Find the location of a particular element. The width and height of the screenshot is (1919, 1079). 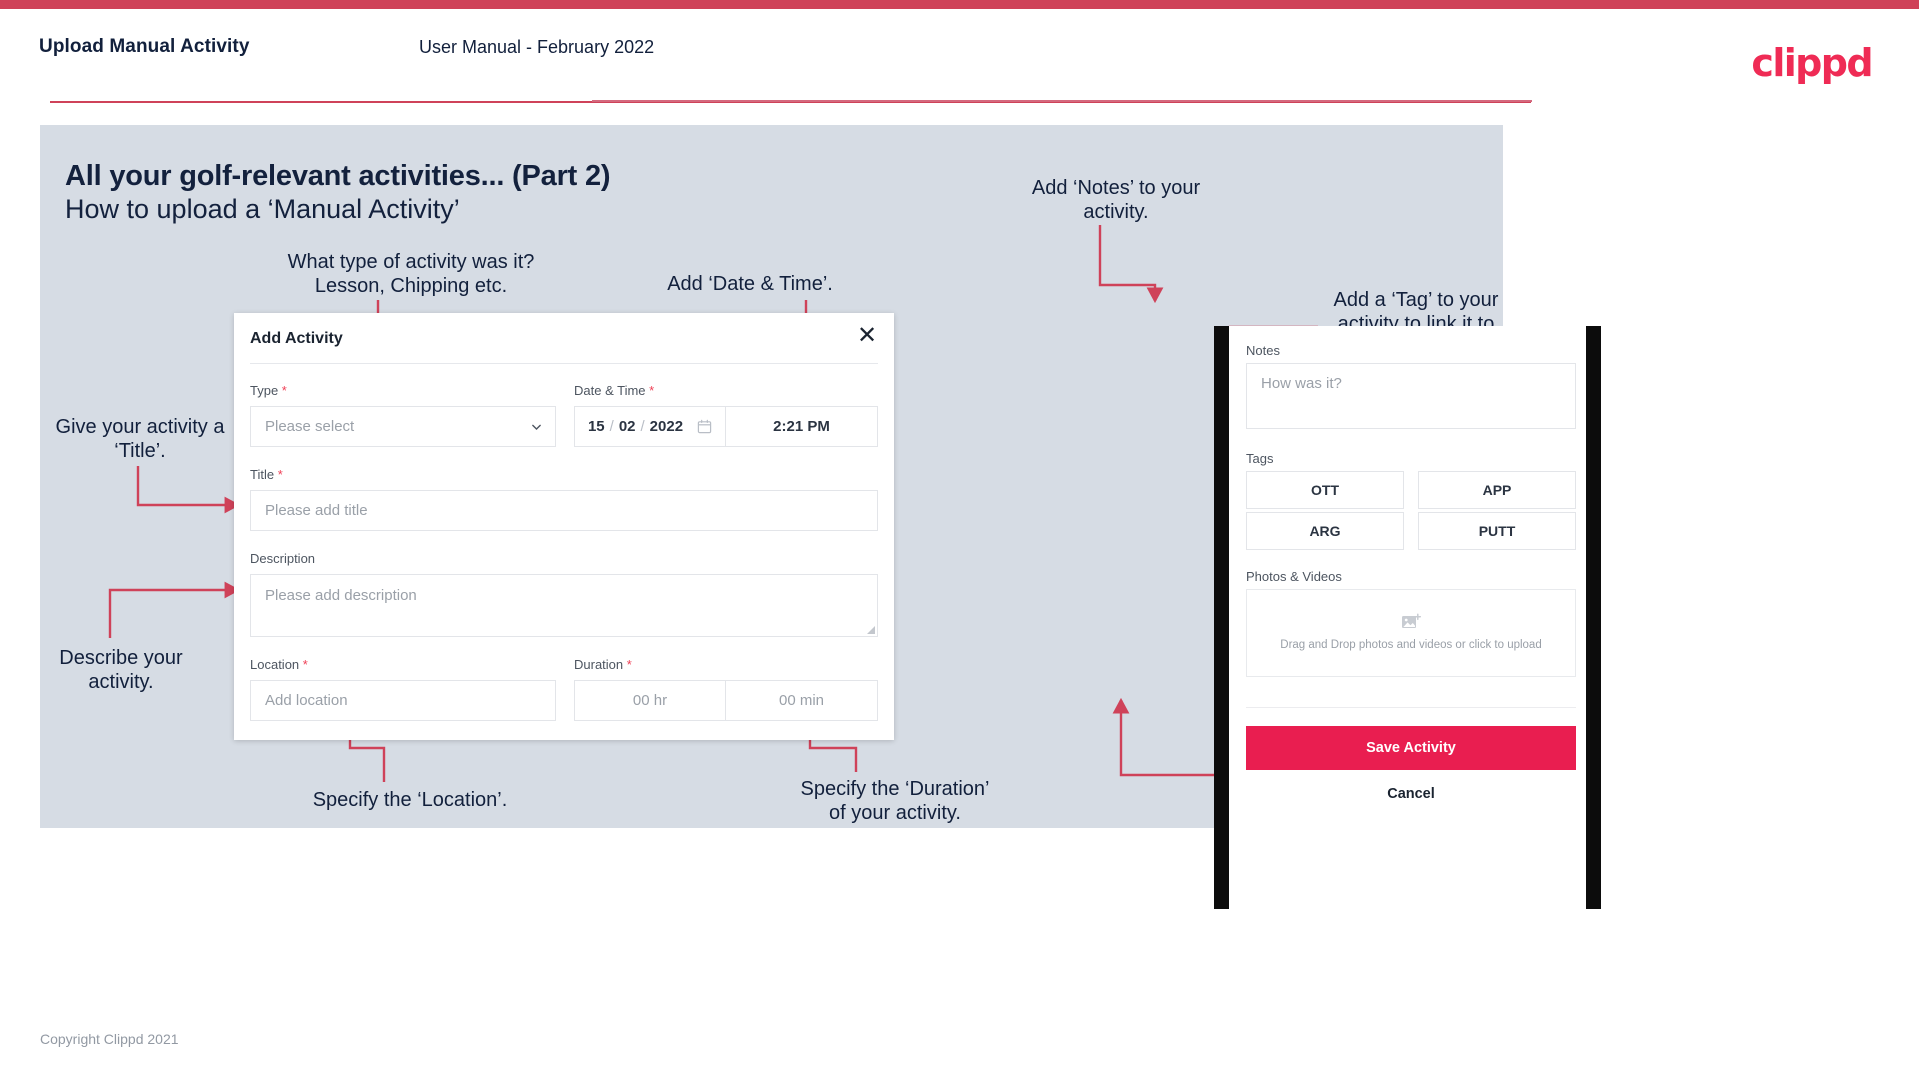

duration-label-text: Duration is located at coordinates (599, 664).